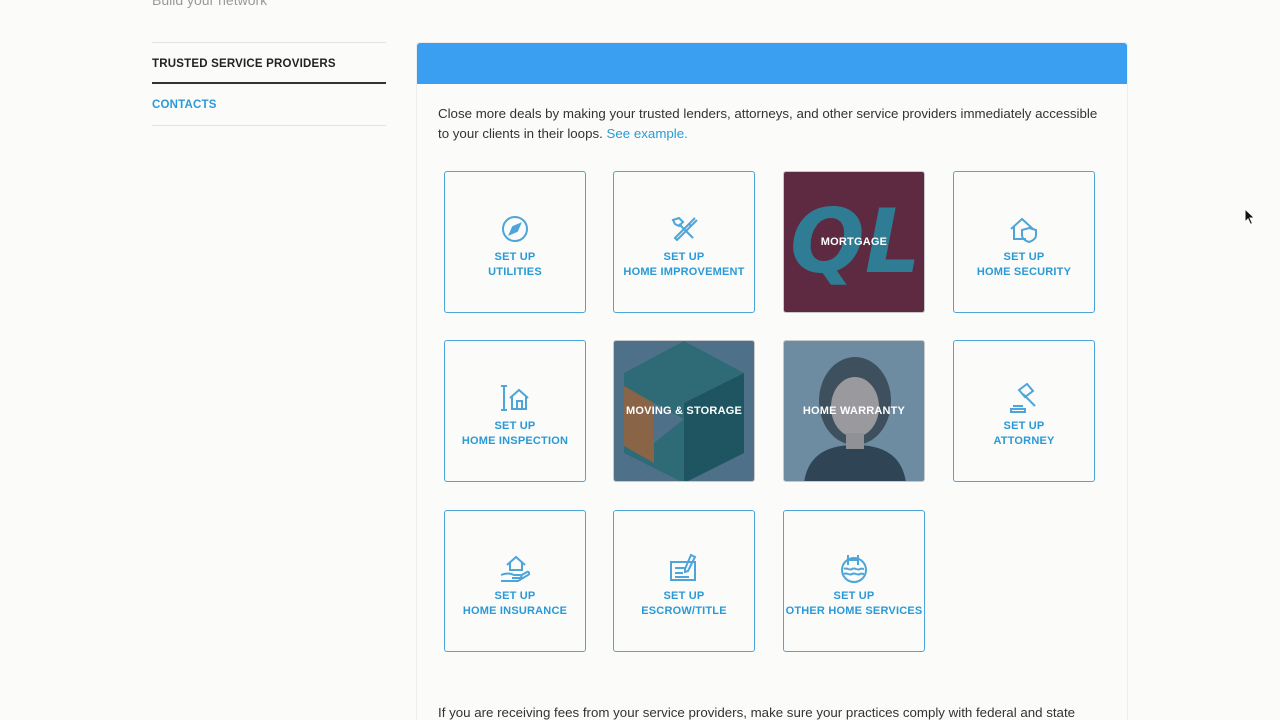 This screenshot has height=720, width=1280. Describe the element at coordinates (854, 611) in the screenshot. I see `tile-label-line2: OTHER HOME SERVICES` at that location.